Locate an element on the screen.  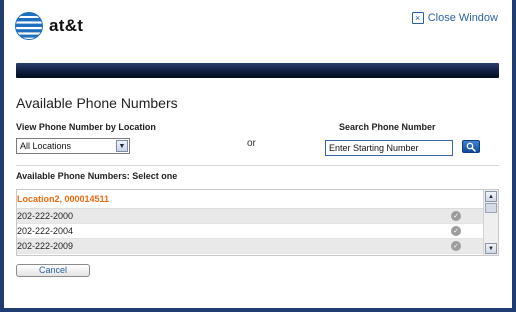
scroll-up-button: ▲ is located at coordinates (491, 196).